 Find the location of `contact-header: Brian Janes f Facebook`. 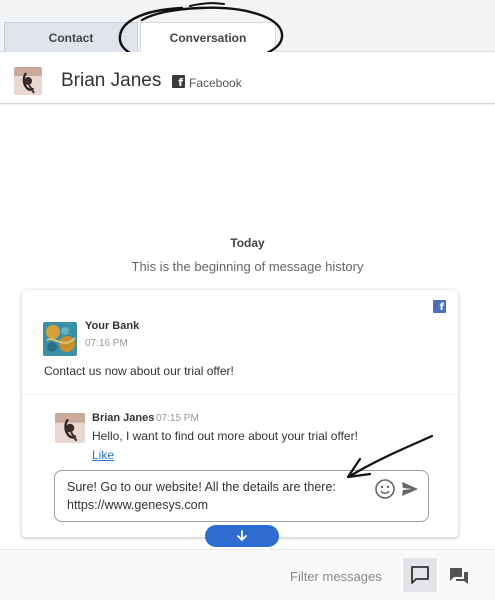

contact-header: Brian Janes f Facebook is located at coordinates (247, 78).